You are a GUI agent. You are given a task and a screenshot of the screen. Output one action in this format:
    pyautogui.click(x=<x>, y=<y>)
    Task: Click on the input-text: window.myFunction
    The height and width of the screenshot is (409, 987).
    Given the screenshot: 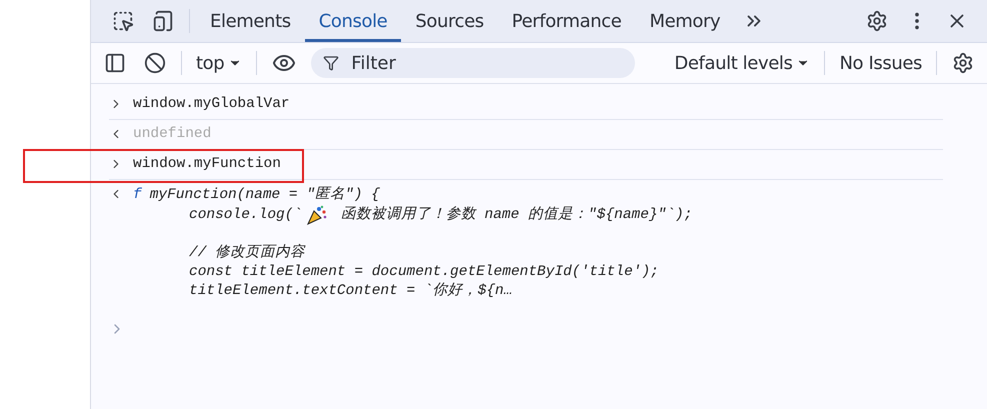 What is the action you would take?
    pyautogui.click(x=207, y=164)
    